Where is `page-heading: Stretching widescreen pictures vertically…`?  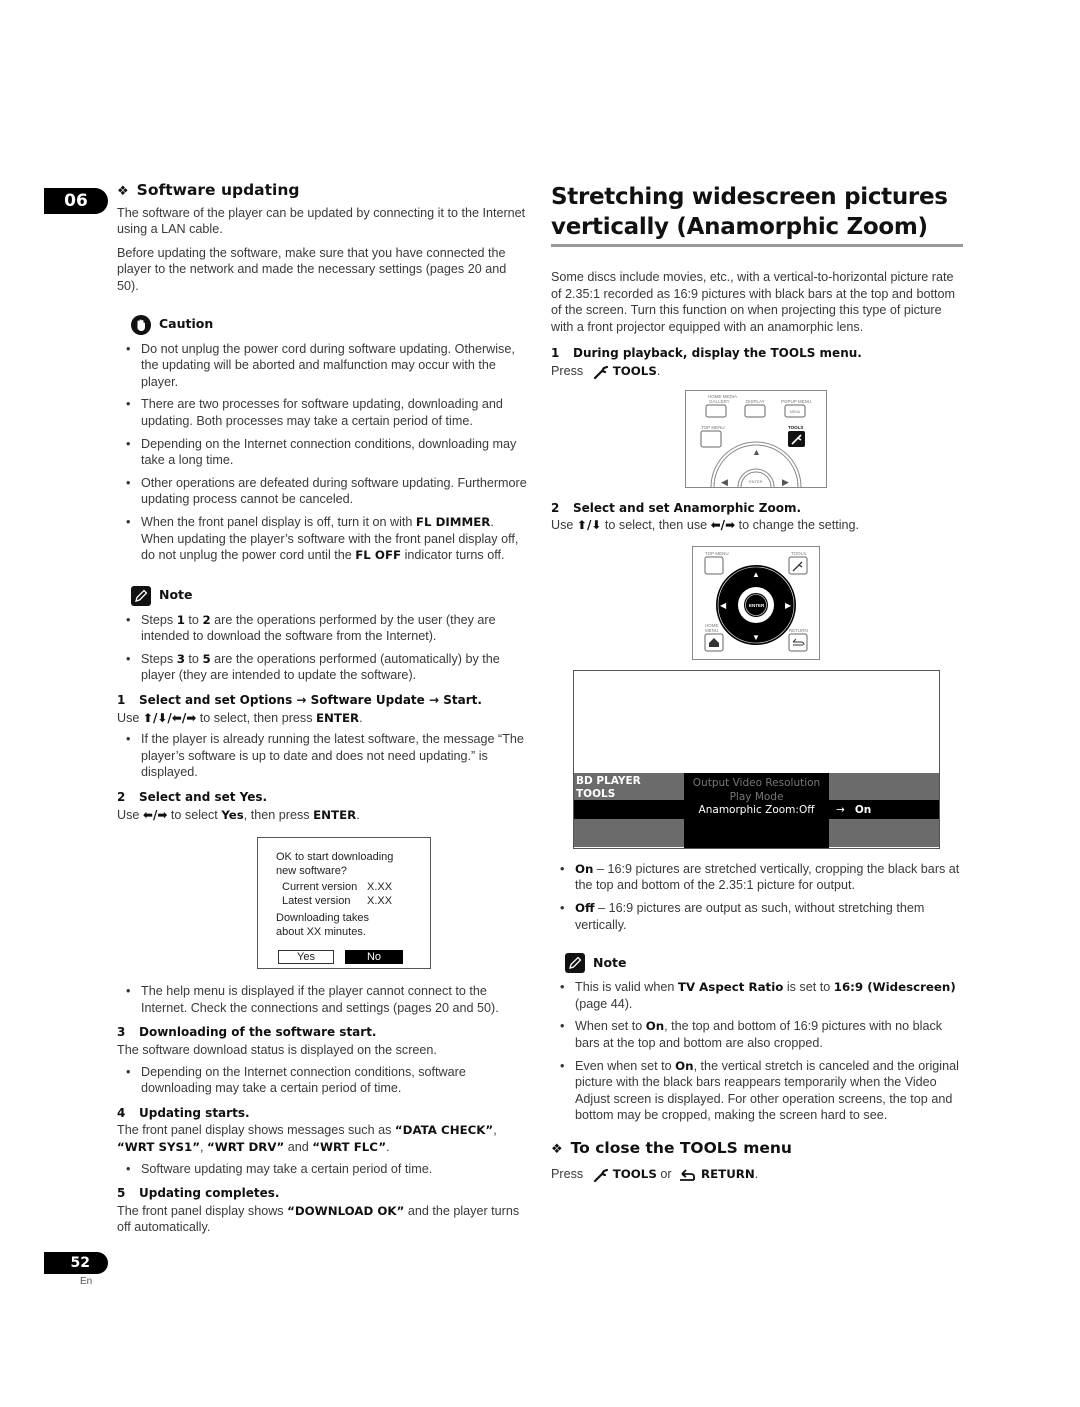 page-heading: Stretching widescreen pictures vertically… is located at coordinates (749, 212).